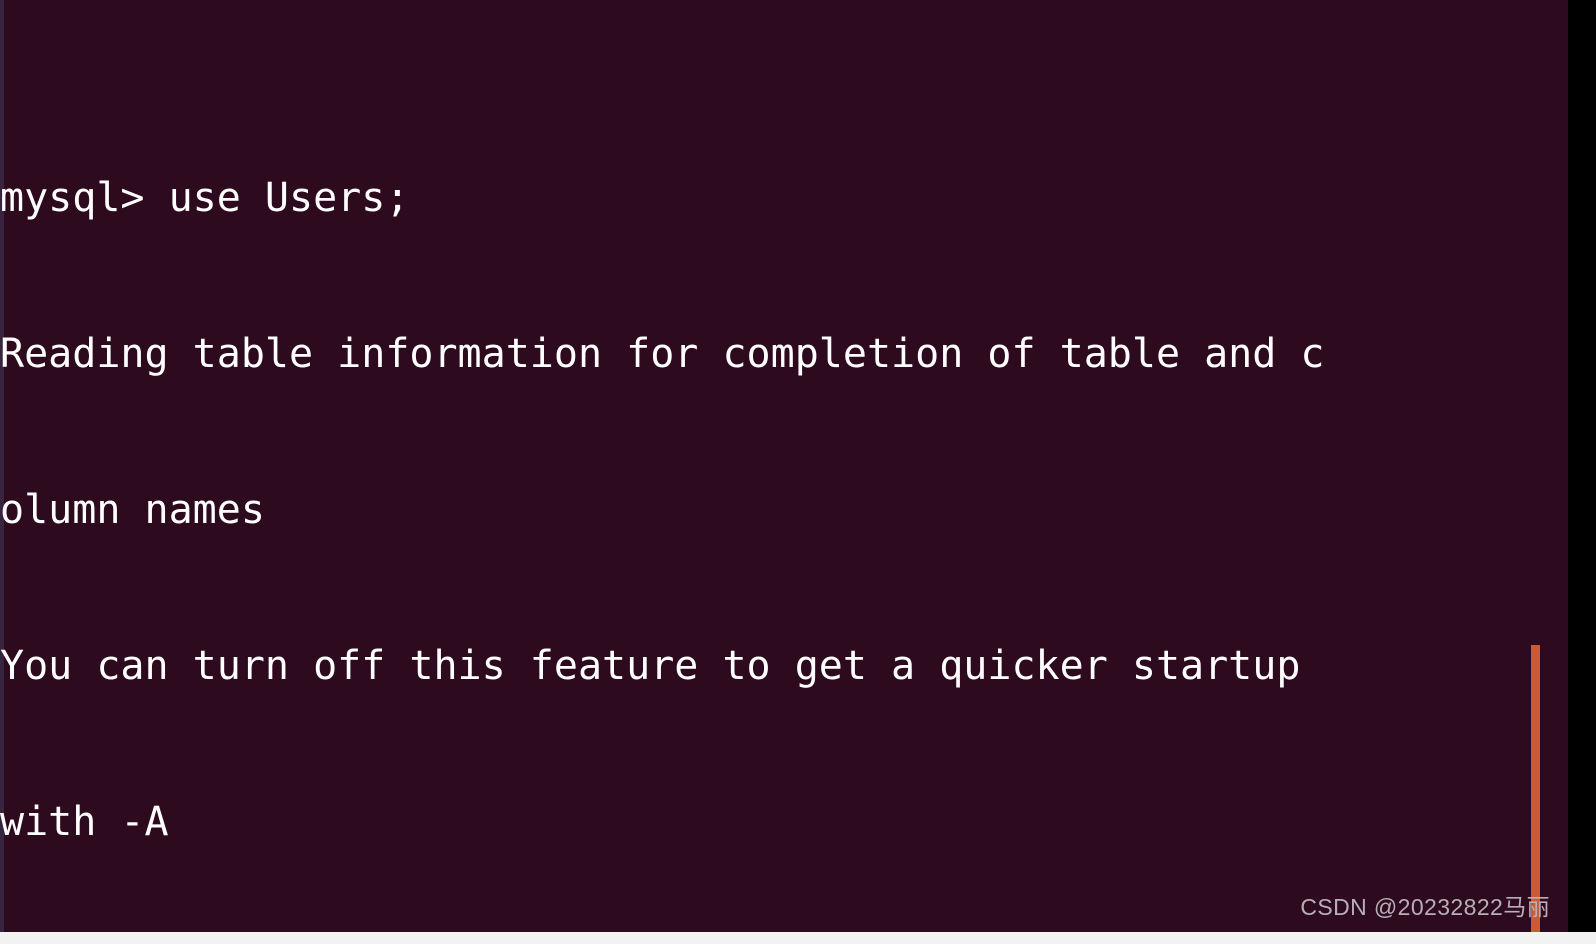  Describe the element at coordinates (798, 938) in the screenshot. I see `screenshot-bottom-strip` at that location.